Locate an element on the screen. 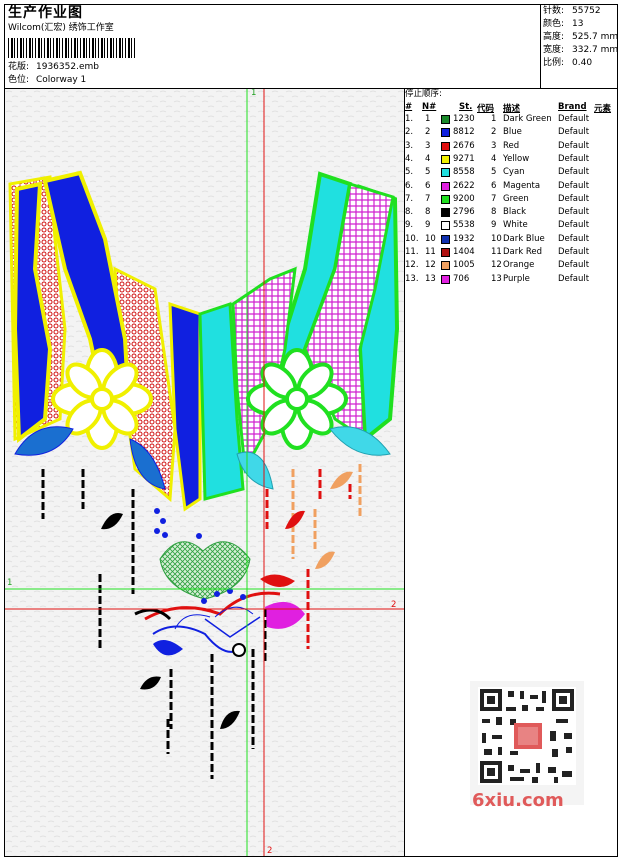 The width and height of the screenshot is (620, 861). legend-needle: 3 is located at coordinates (428, 145).